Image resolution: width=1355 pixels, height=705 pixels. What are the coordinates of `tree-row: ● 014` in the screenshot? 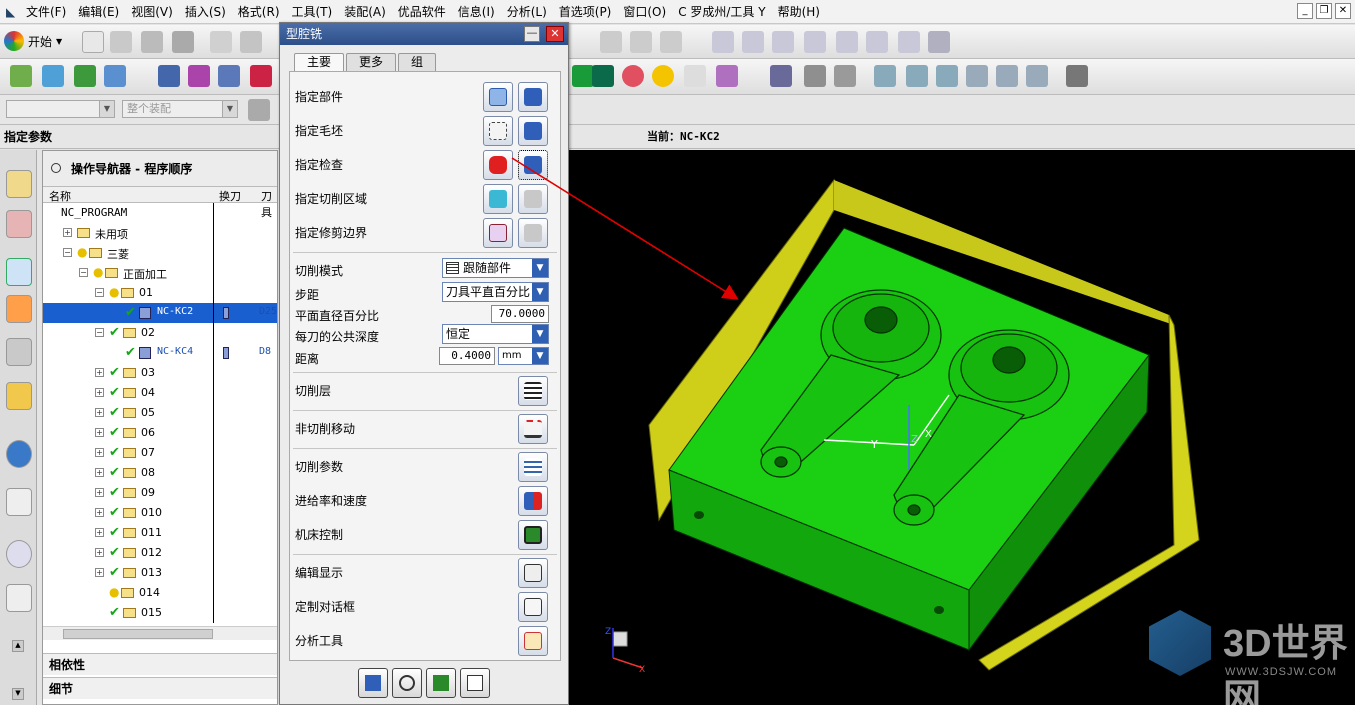 It's located at (160, 593).